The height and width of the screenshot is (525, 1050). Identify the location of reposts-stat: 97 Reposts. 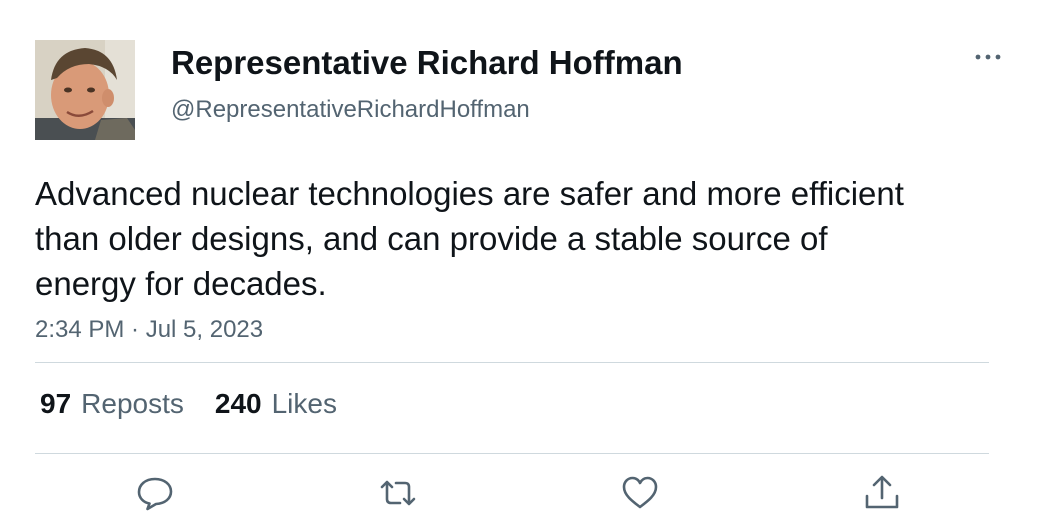
(112, 404).